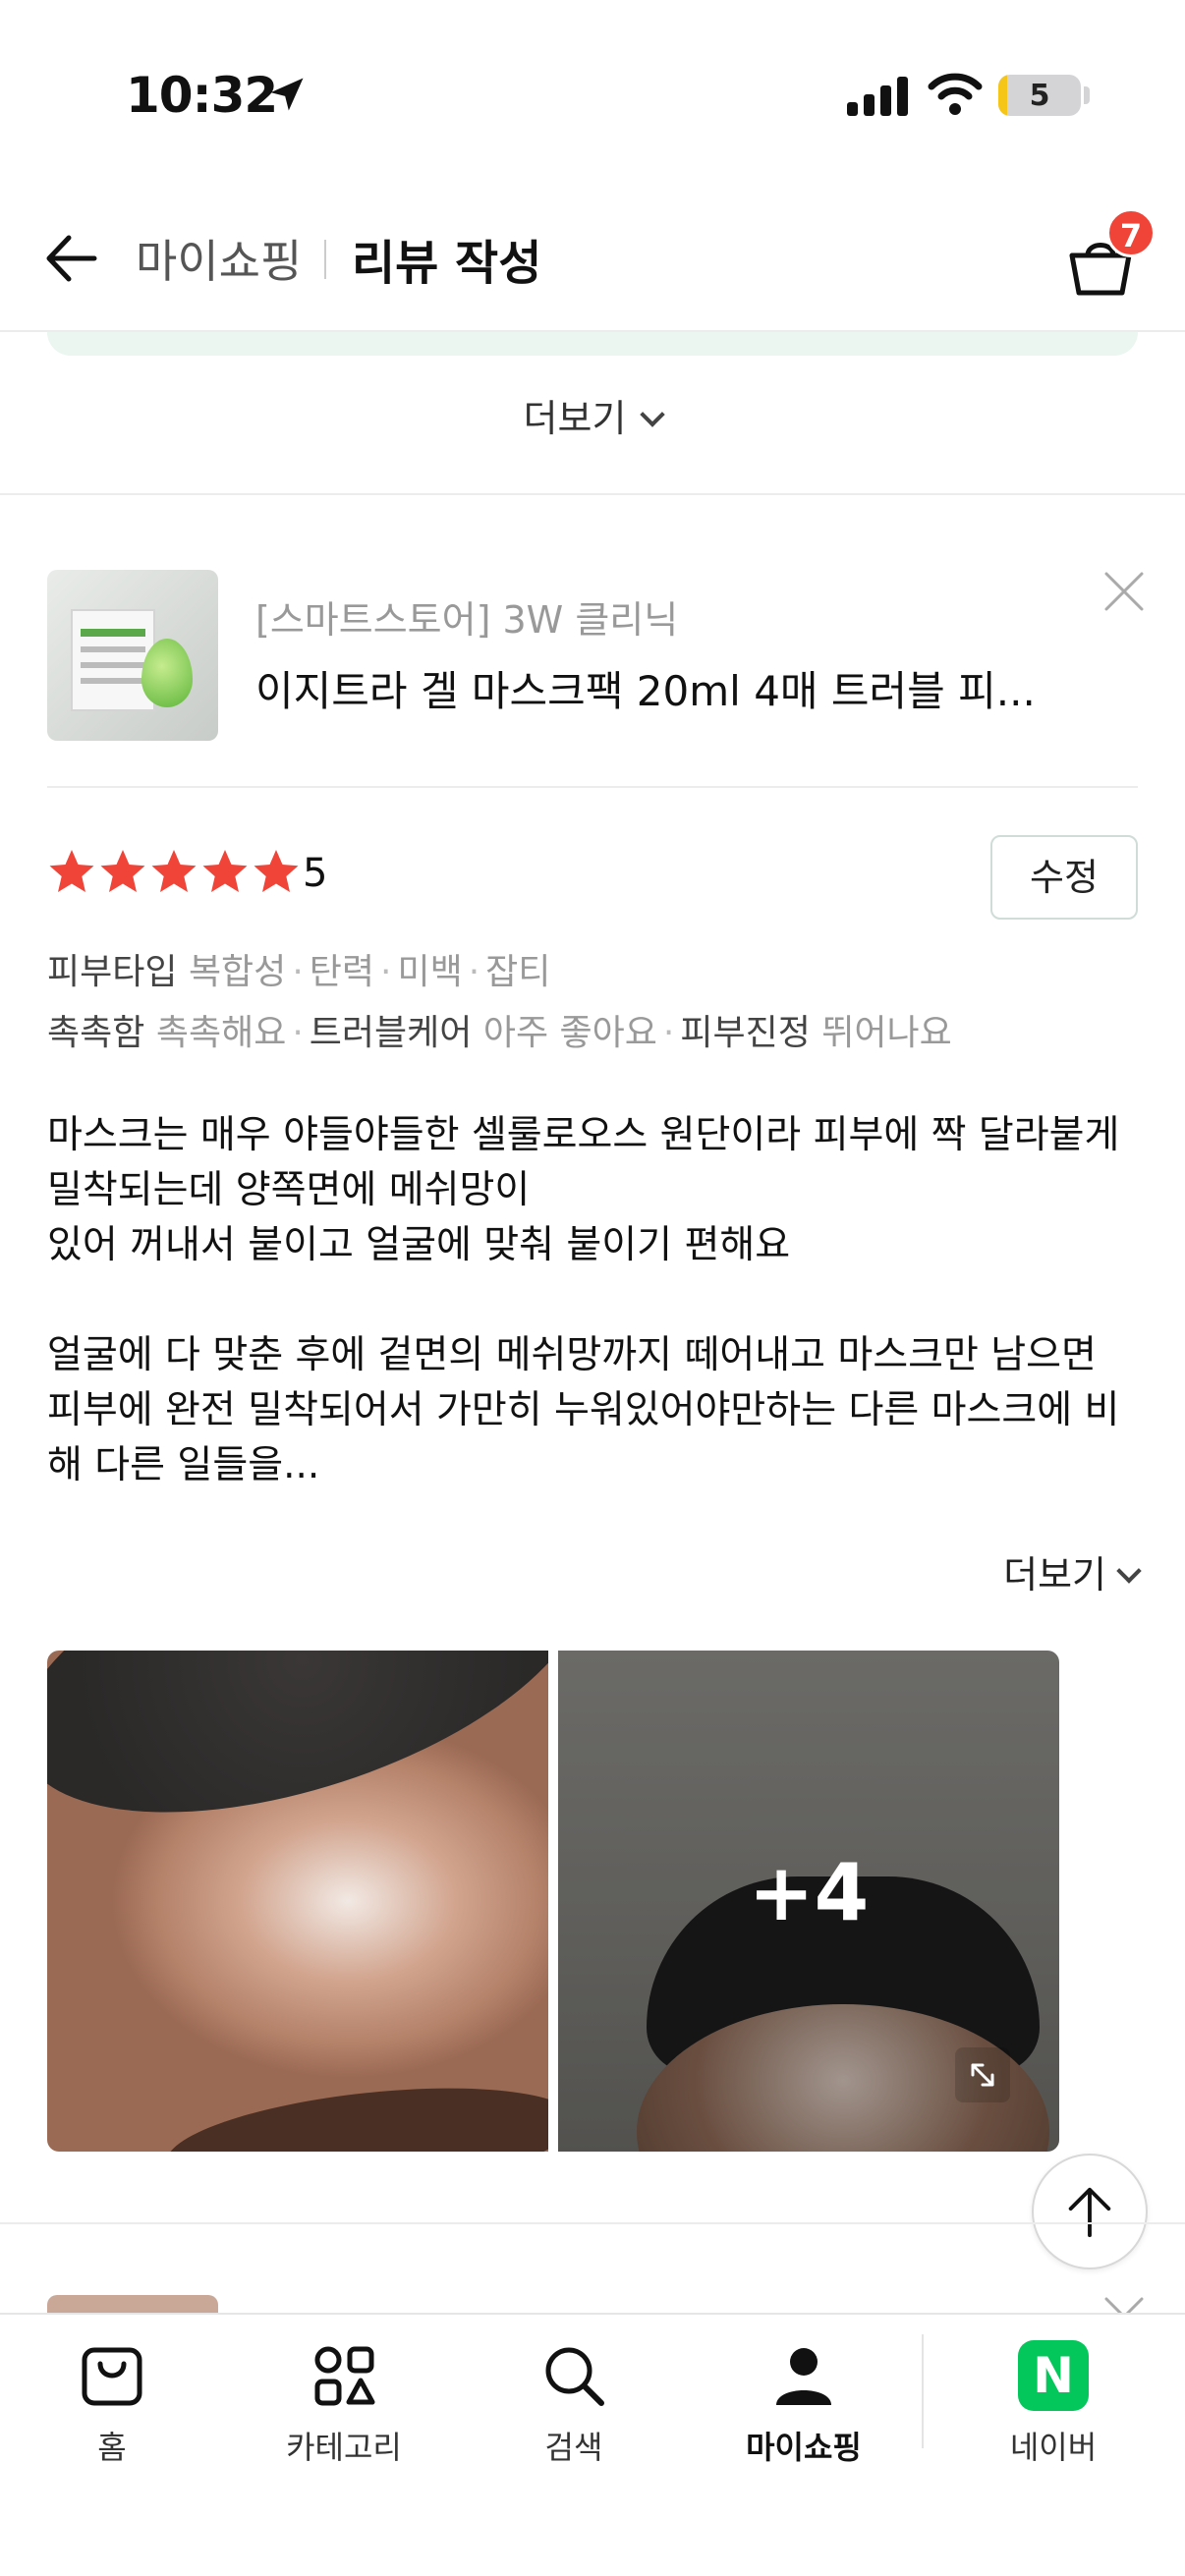 The height and width of the screenshot is (2576, 1185). I want to click on evaluation-value: 아주 좋아요, so click(569, 1033).